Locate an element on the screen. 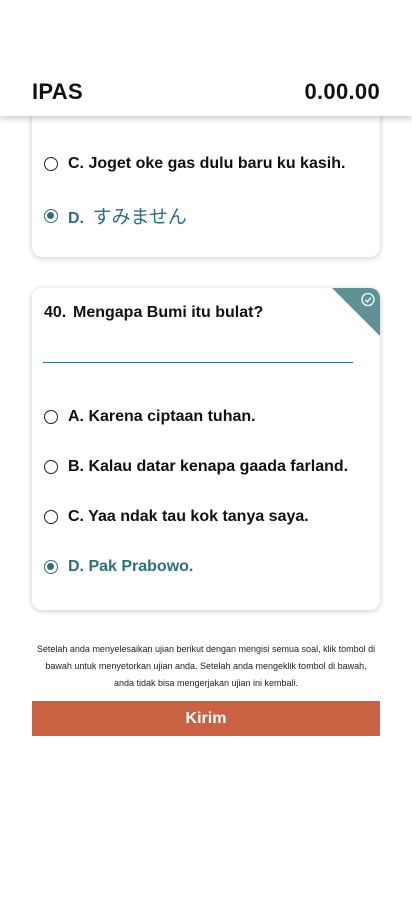  option-letter: D. is located at coordinates (76, 218).